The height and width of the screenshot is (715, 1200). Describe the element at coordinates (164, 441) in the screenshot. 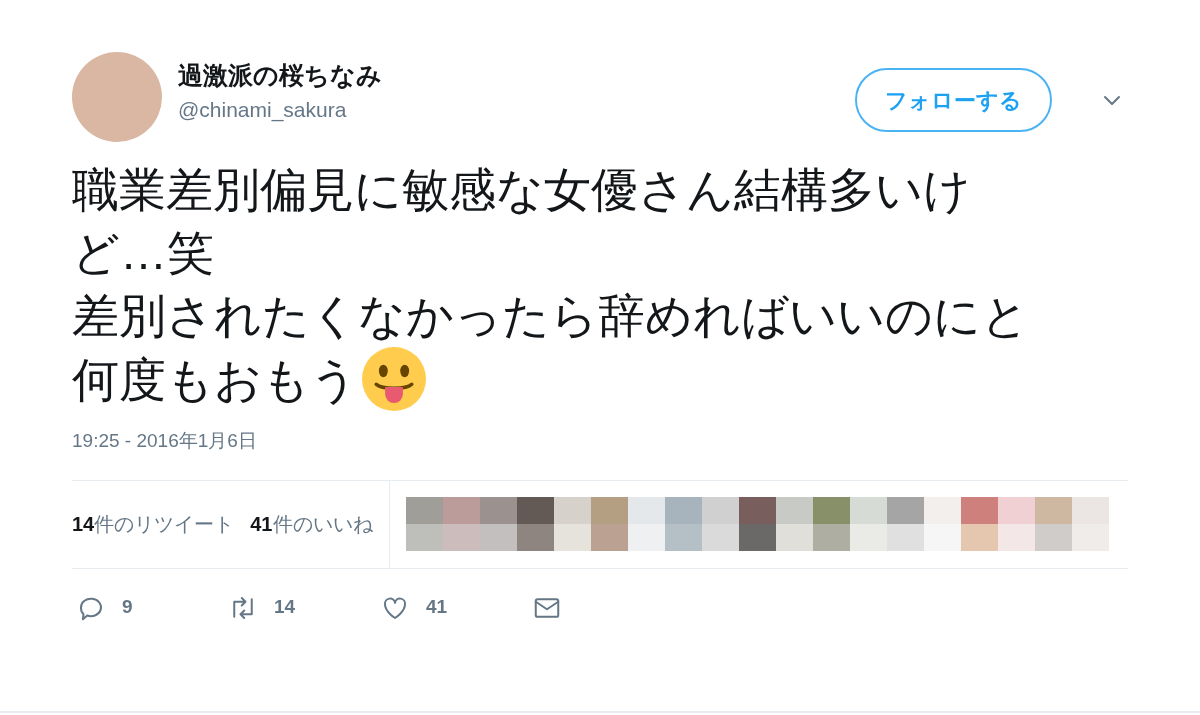

I see `timestamp: 19:25 - 2016年1月6日` at that location.